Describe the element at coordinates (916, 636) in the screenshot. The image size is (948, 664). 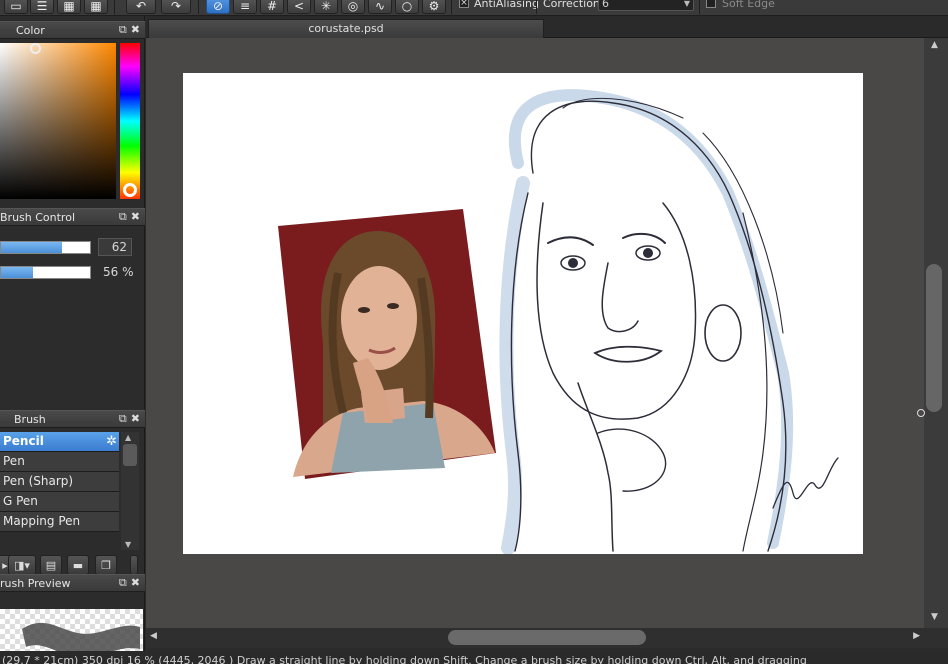
I see `scroll-right-icon: ▶` at that location.